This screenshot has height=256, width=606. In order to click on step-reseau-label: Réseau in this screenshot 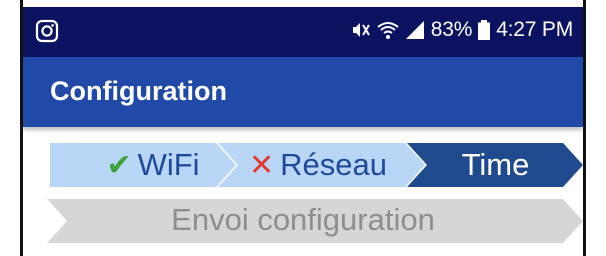, I will do `click(333, 164)`.